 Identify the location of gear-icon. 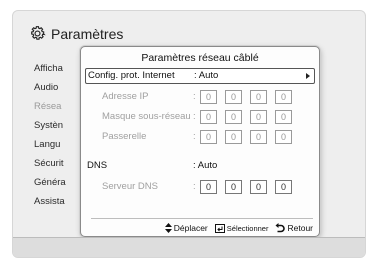
(38, 33).